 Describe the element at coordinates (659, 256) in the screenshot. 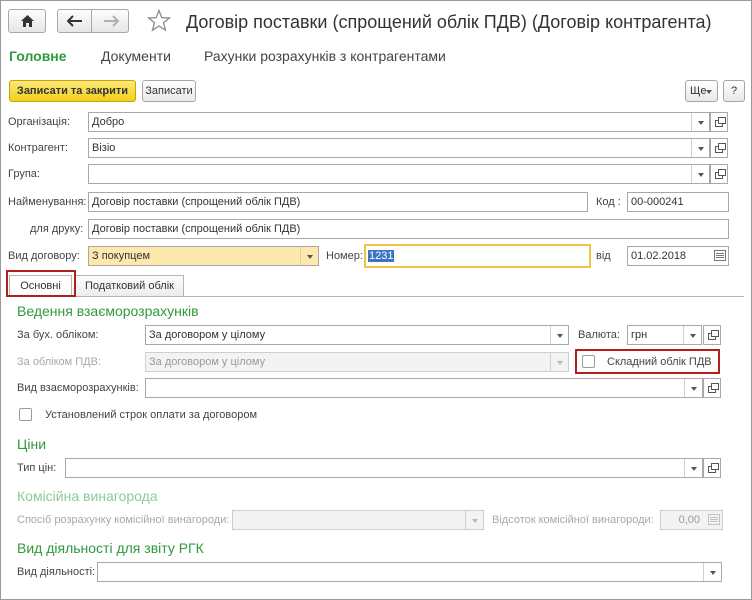

I see `date-value: 01.02.2018` at that location.